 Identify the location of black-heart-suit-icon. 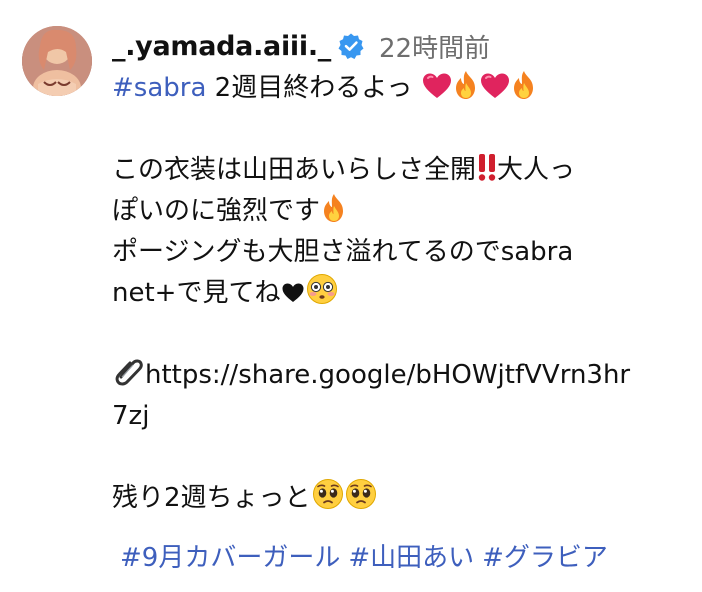
(293, 293).